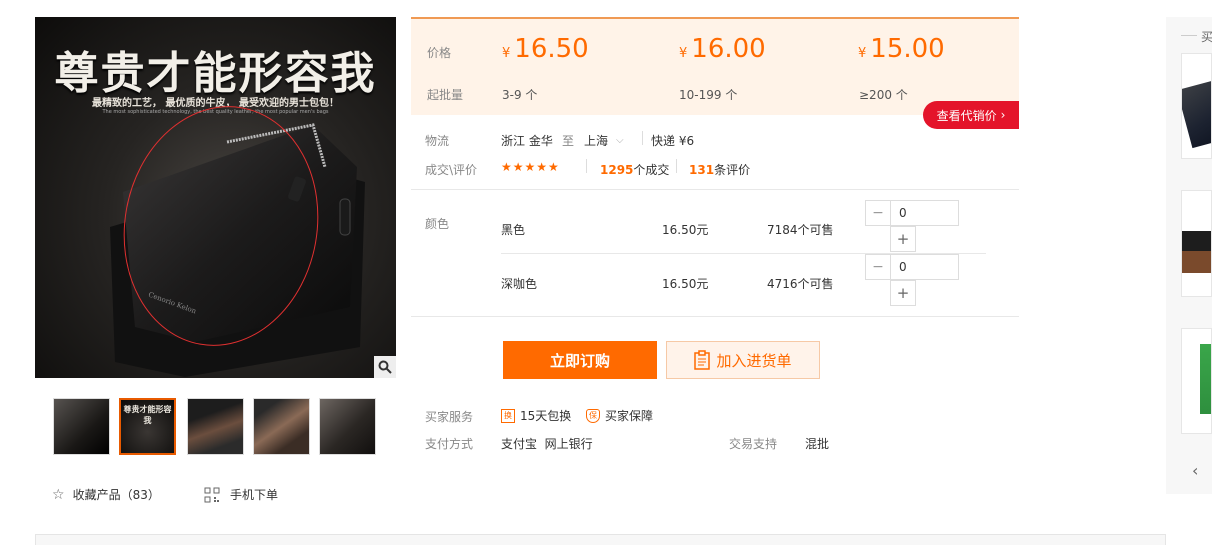 This screenshot has height=545, width=1212. I want to click on order-now-button: 立即订购, so click(580, 360).